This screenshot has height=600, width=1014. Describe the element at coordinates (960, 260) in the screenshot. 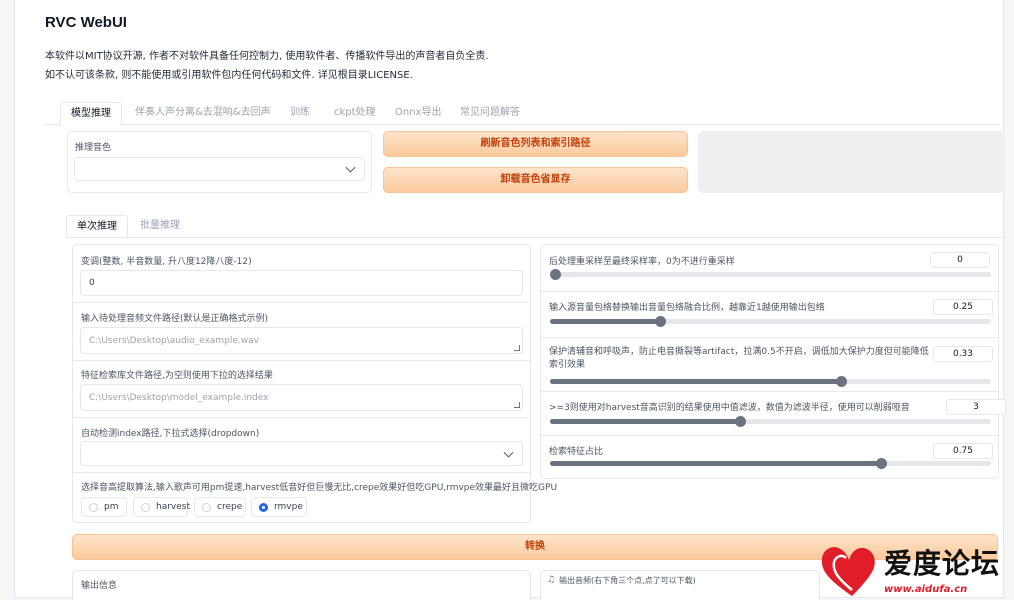

I see `slider-number-input: 0` at that location.